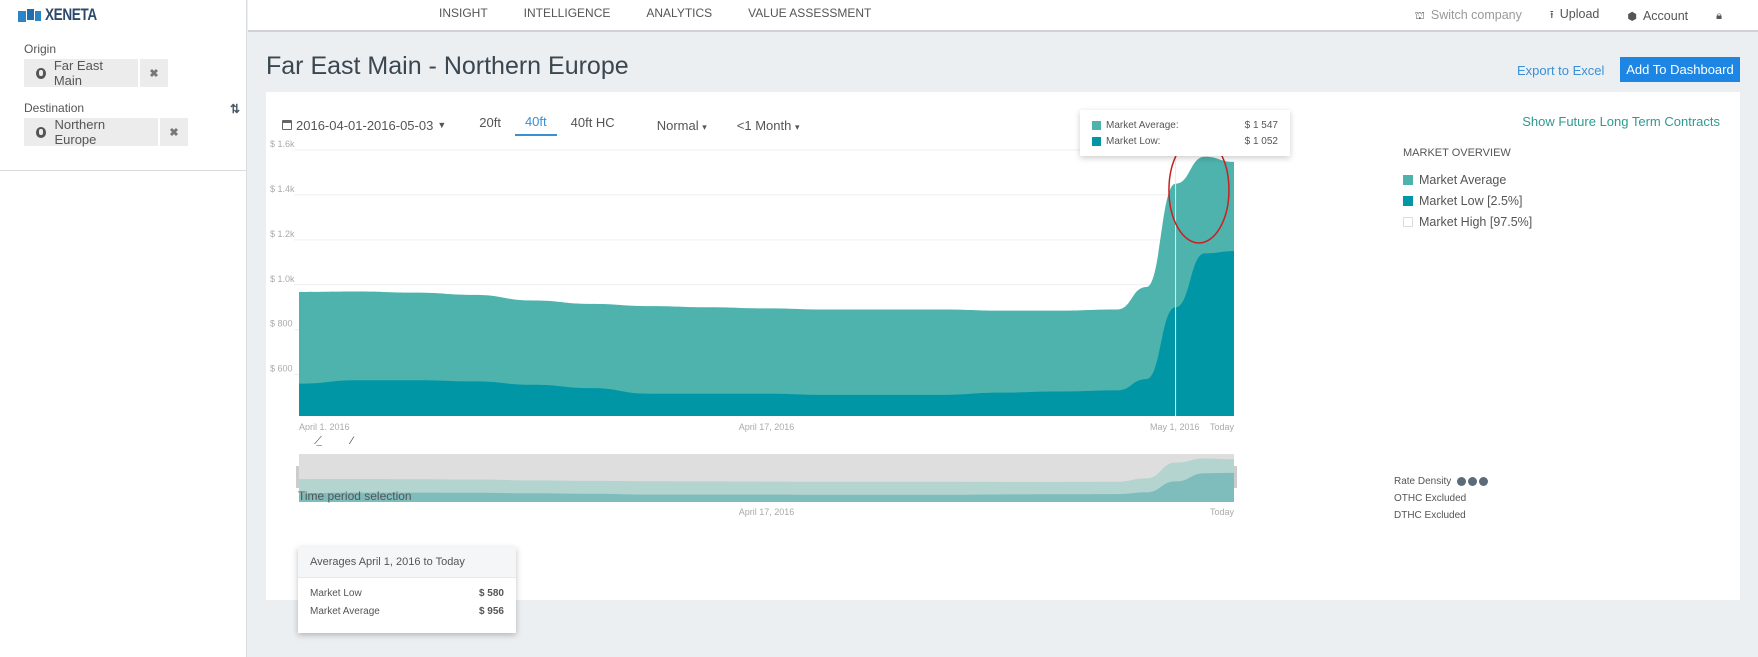  What do you see at coordinates (1419, 15) in the screenshot?
I see `building-search-icon: ⛫` at bounding box center [1419, 15].